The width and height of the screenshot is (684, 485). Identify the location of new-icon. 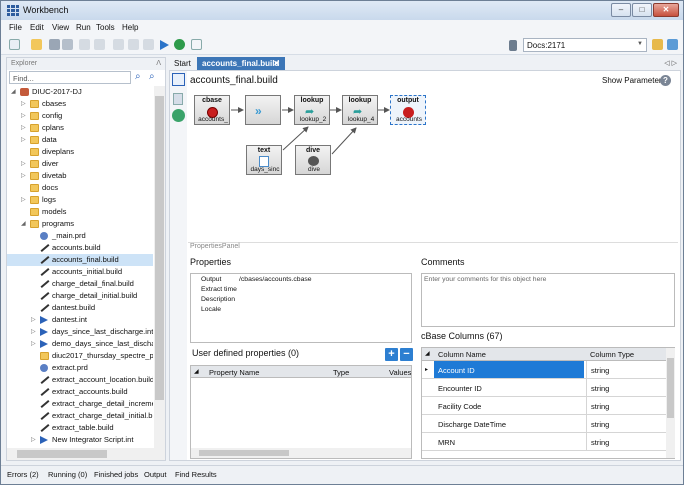
(14, 44).